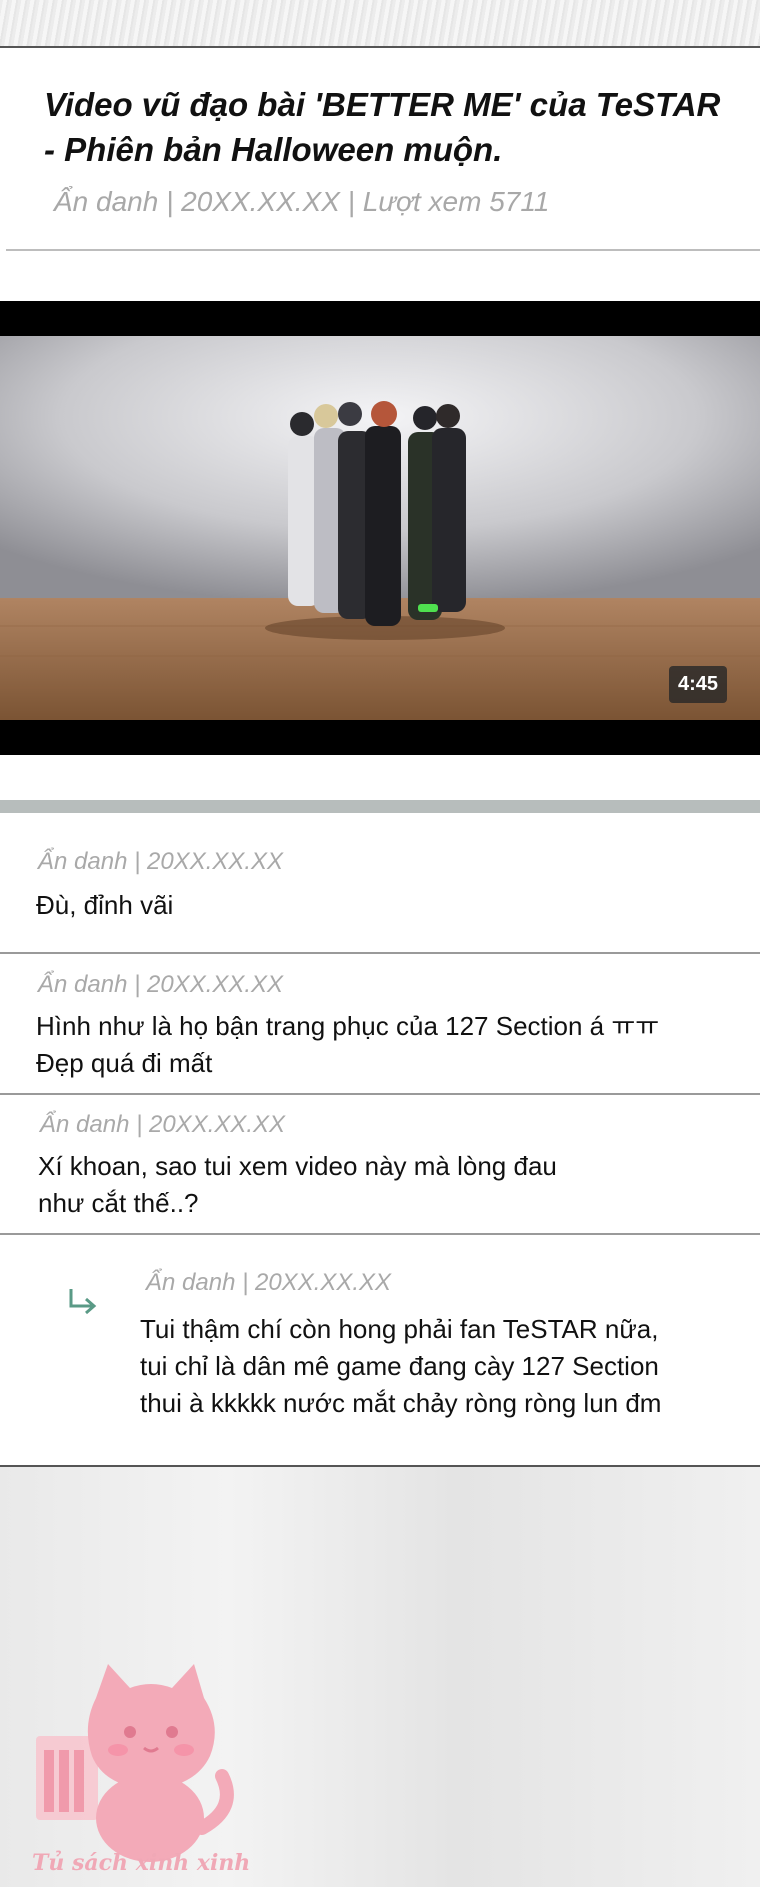 This screenshot has height=1887, width=760. What do you see at coordinates (377, 513) in the screenshot?
I see `dancers-group` at bounding box center [377, 513].